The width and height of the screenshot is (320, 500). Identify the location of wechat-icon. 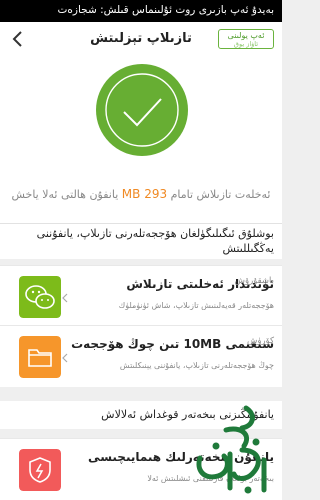
(40, 297).